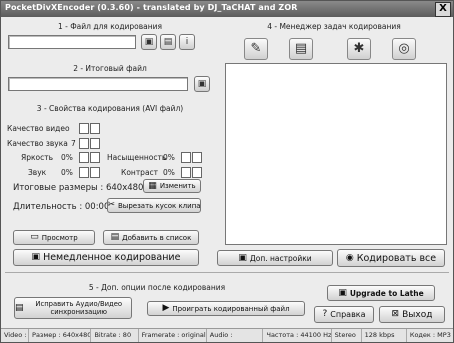 Image resolution: width=454 pixels, height=343 pixels. What do you see at coordinates (197, 157) in the screenshot?
I see `saturation-up` at bounding box center [197, 157].